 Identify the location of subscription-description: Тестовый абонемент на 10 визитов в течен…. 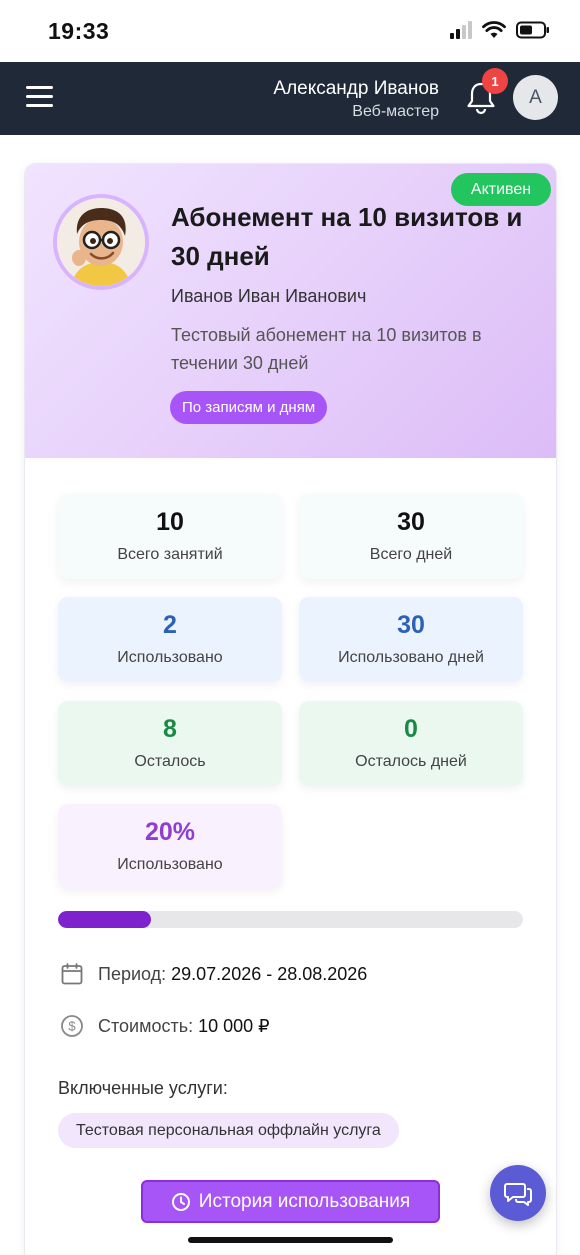
(326, 349).